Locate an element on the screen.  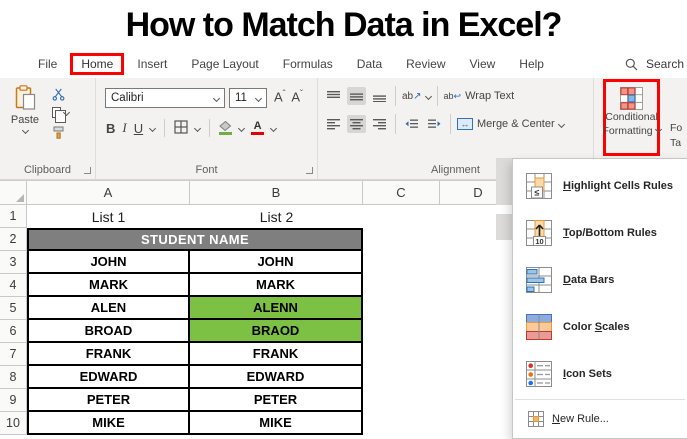
cell-b9: PETER is located at coordinates (276, 400).